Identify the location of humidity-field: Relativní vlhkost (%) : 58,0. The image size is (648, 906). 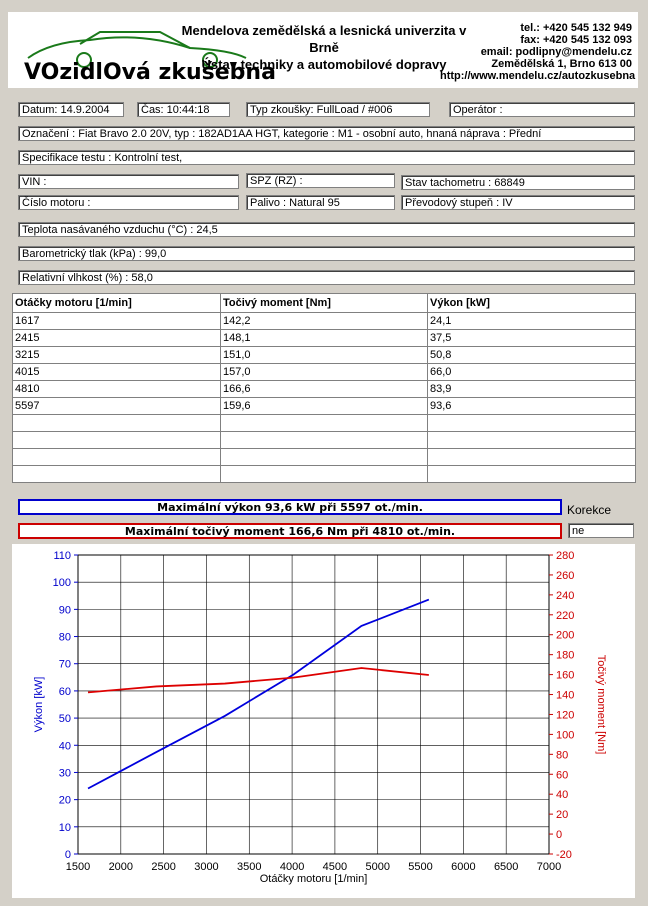
(326, 277).